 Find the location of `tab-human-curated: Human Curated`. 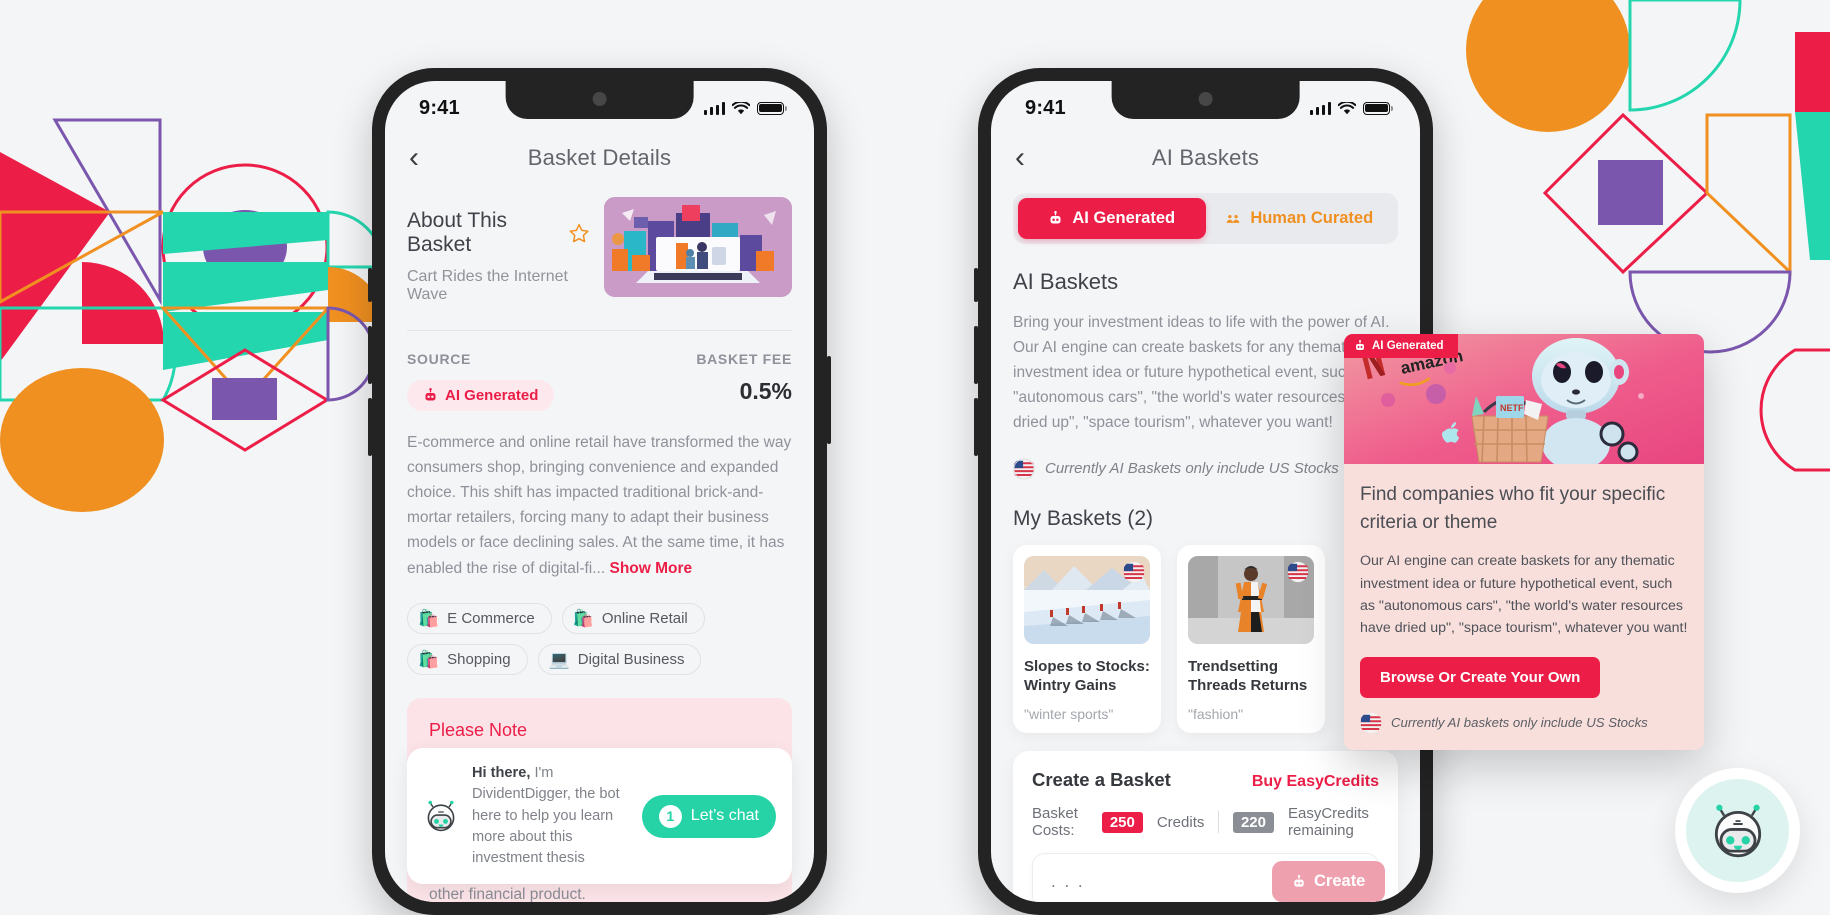

tab-human-curated: Human Curated is located at coordinates (1300, 218).